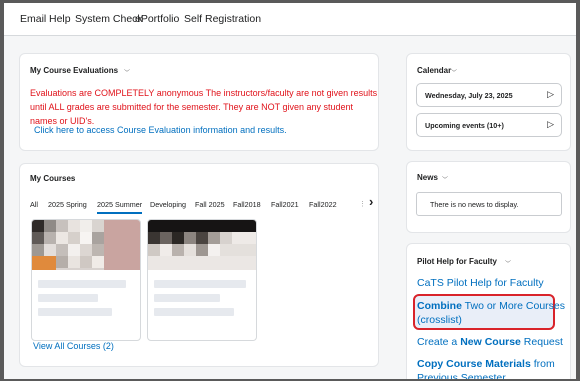 This screenshot has width=580, height=381. Describe the element at coordinates (371, 201) in the screenshot. I see `chevron-right-icon: ›` at that location.